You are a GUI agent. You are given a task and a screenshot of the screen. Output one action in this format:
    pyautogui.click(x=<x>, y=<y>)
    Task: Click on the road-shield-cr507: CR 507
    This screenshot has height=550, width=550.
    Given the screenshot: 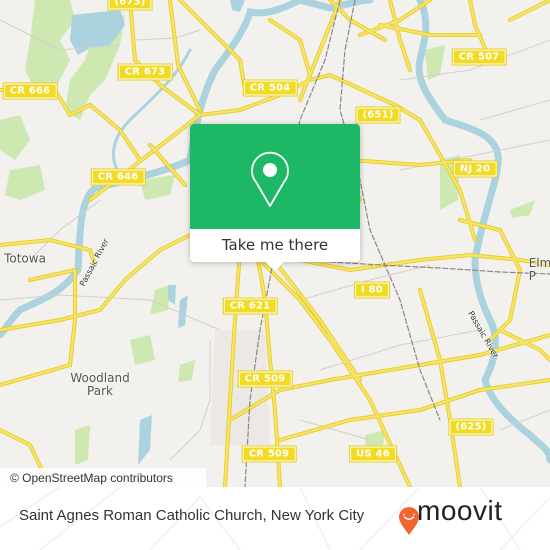 What is the action you would take?
    pyautogui.click(x=479, y=57)
    